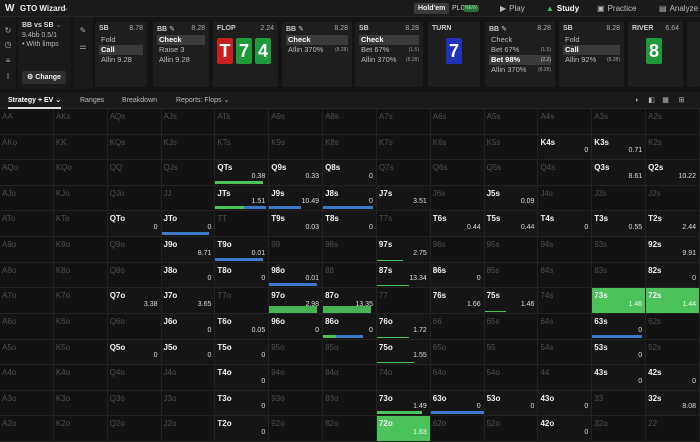  I want to click on hand-cell: 86o 0, so click(350, 326).